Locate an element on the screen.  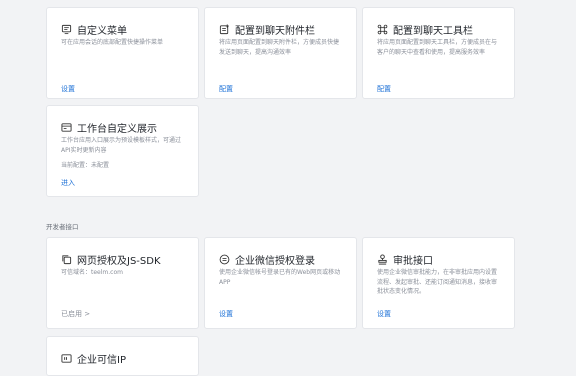
card-desc: 将应用页面配置到聊天附件栏，方便成员快捷发送到聊天，提高沟通效率 is located at coordinates (279, 47).